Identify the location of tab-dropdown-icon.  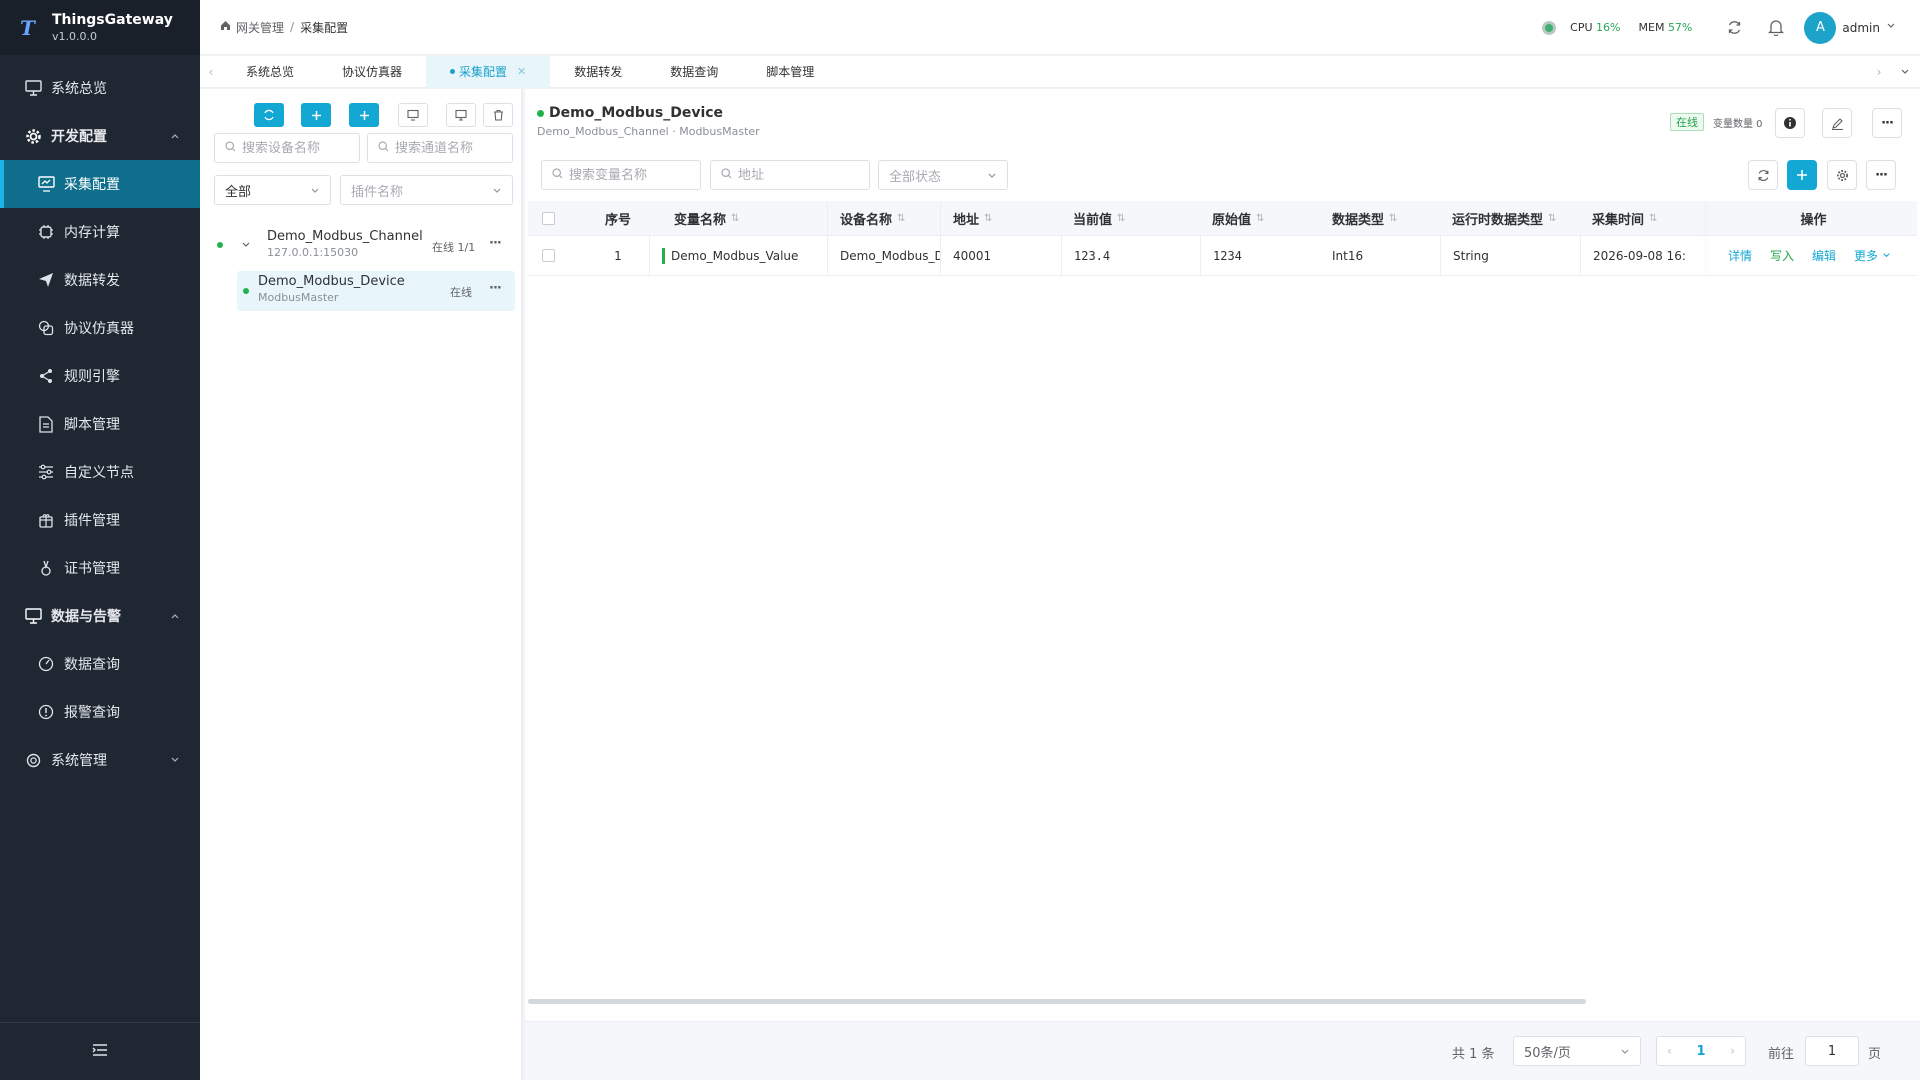
(1905, 72).